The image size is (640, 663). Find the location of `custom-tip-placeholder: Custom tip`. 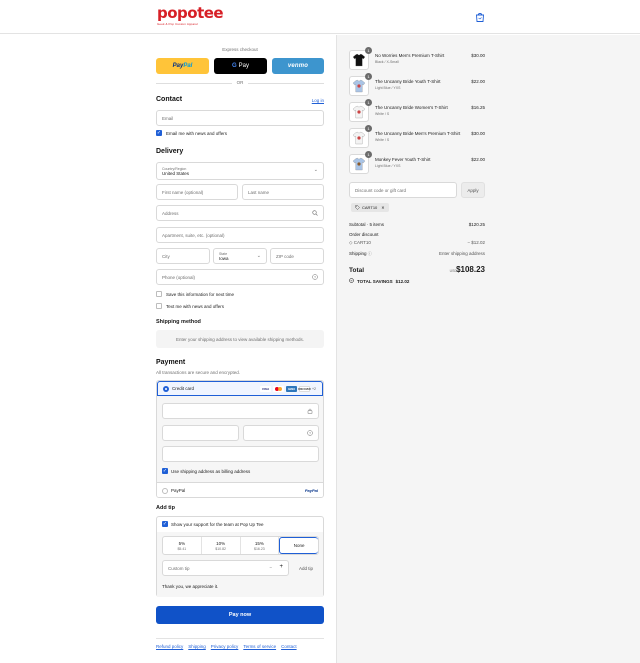

custom-tip-placeholder: Custom tip is located at coordinates (179, 568).